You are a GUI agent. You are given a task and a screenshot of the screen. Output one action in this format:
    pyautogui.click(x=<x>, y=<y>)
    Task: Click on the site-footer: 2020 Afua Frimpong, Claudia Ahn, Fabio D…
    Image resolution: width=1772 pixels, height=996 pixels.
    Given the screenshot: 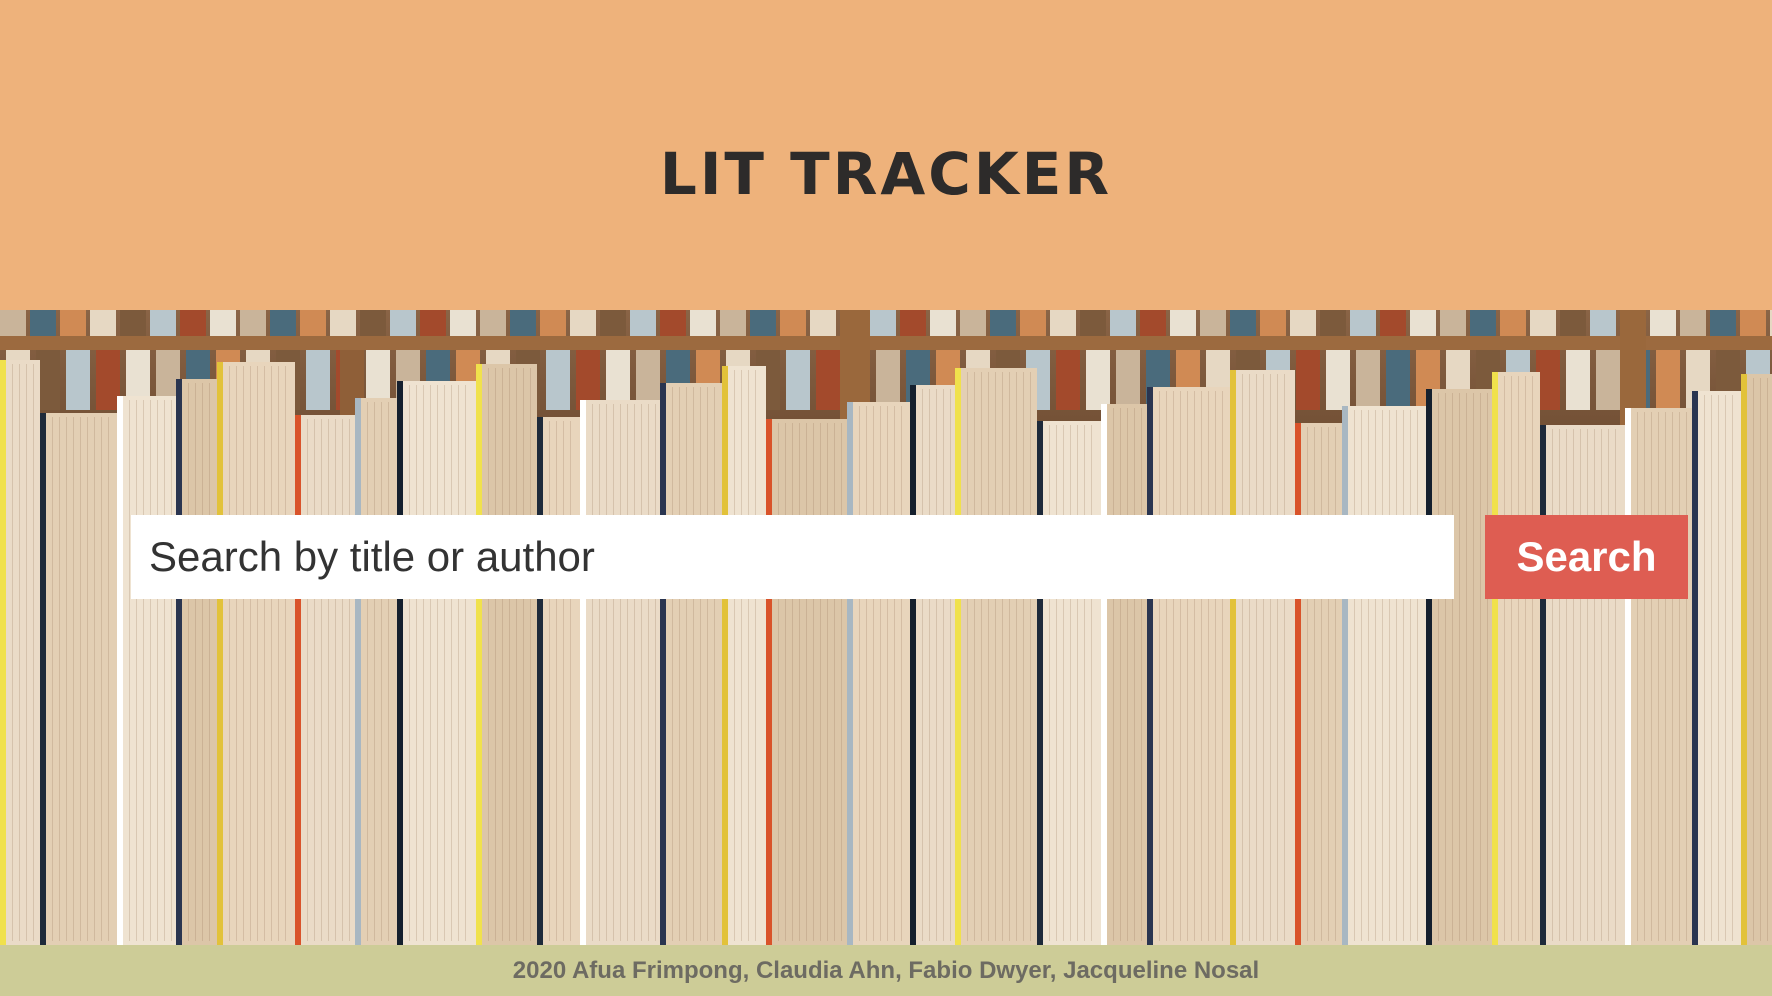 What is the action you would take?
    pyautogui.click(x=886, y=970)
    